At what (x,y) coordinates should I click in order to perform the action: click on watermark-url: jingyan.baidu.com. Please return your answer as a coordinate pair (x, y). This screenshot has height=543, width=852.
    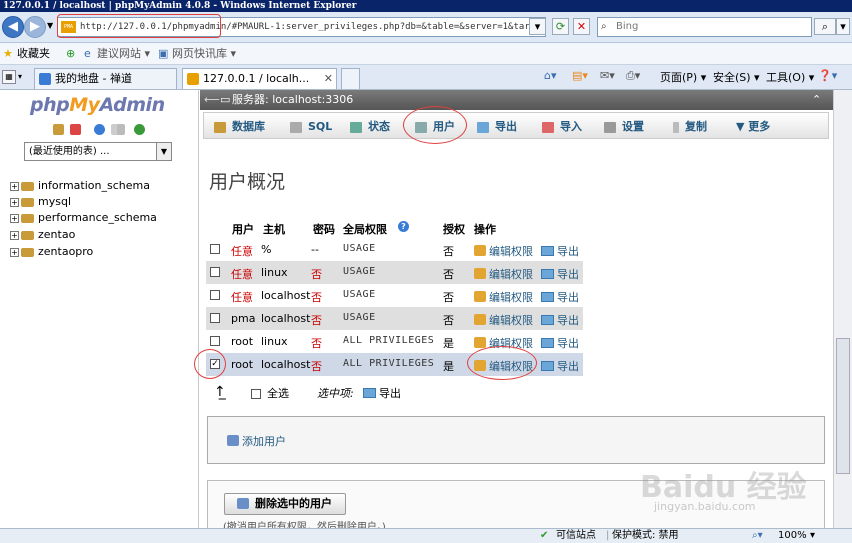
    Looking at the image, I should click on (705, 506).